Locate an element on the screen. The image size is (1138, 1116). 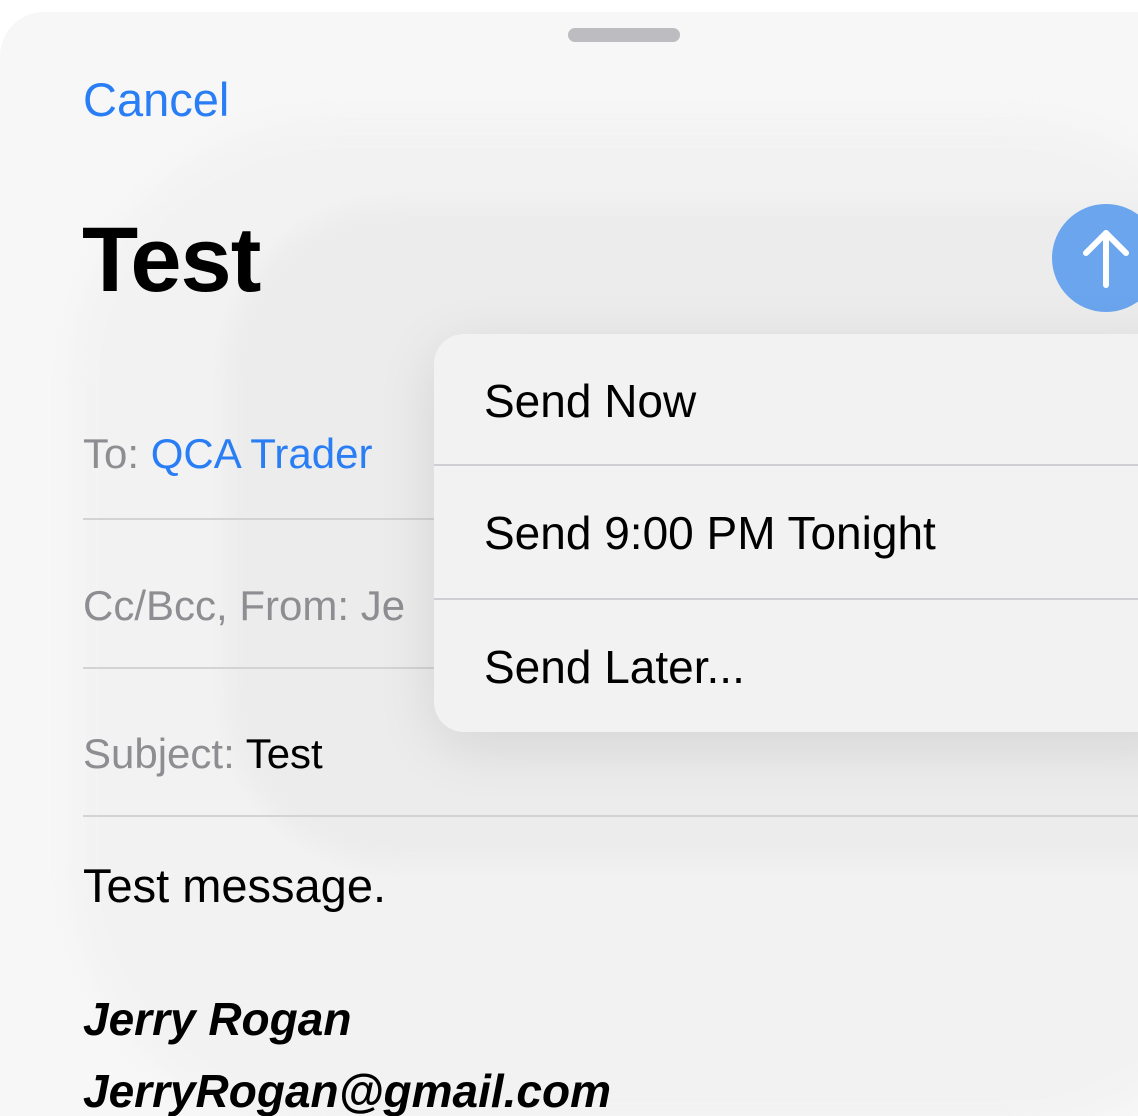
to-field: To: QCA Trader is located at coordinates (227, 454).